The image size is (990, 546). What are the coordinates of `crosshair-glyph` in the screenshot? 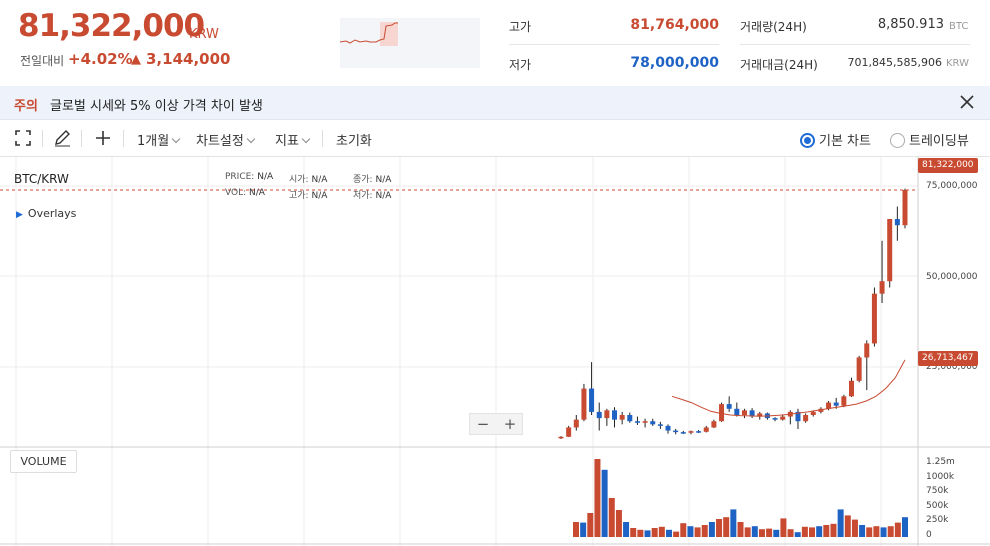 It's located at (103, 138).